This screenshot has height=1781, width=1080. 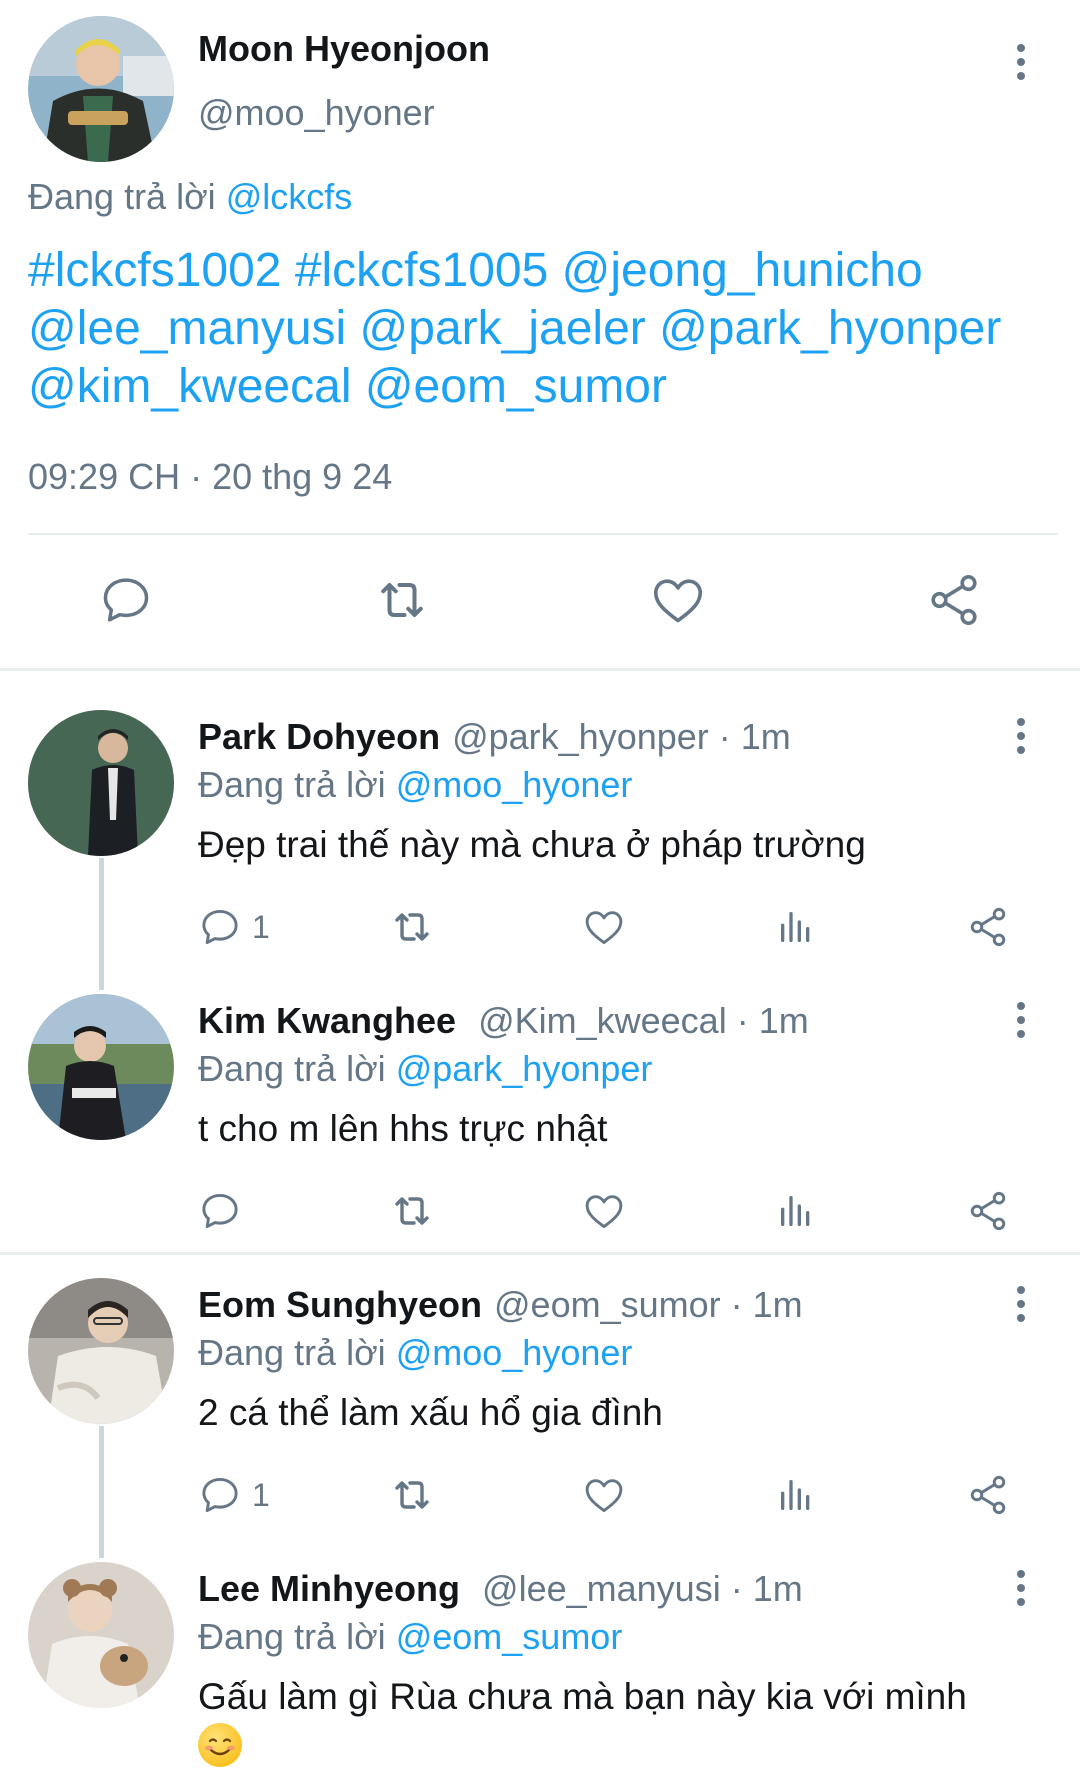 What do you see at coordinates (319, 736) in the screenshot?
I see `author-name: Park Dohyeon` at bounding box center [319, 736].